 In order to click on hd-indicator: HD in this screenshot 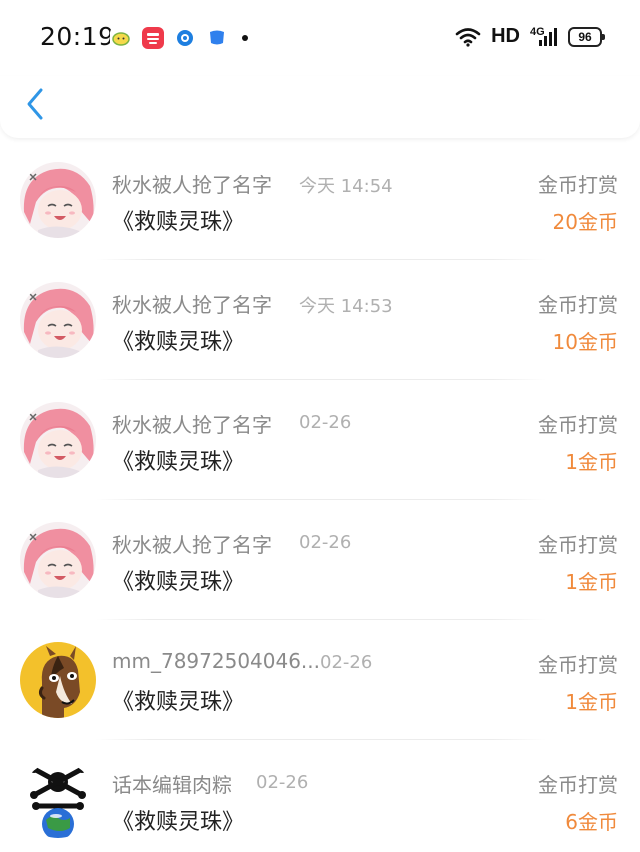, I will do `click(505, 36)`.